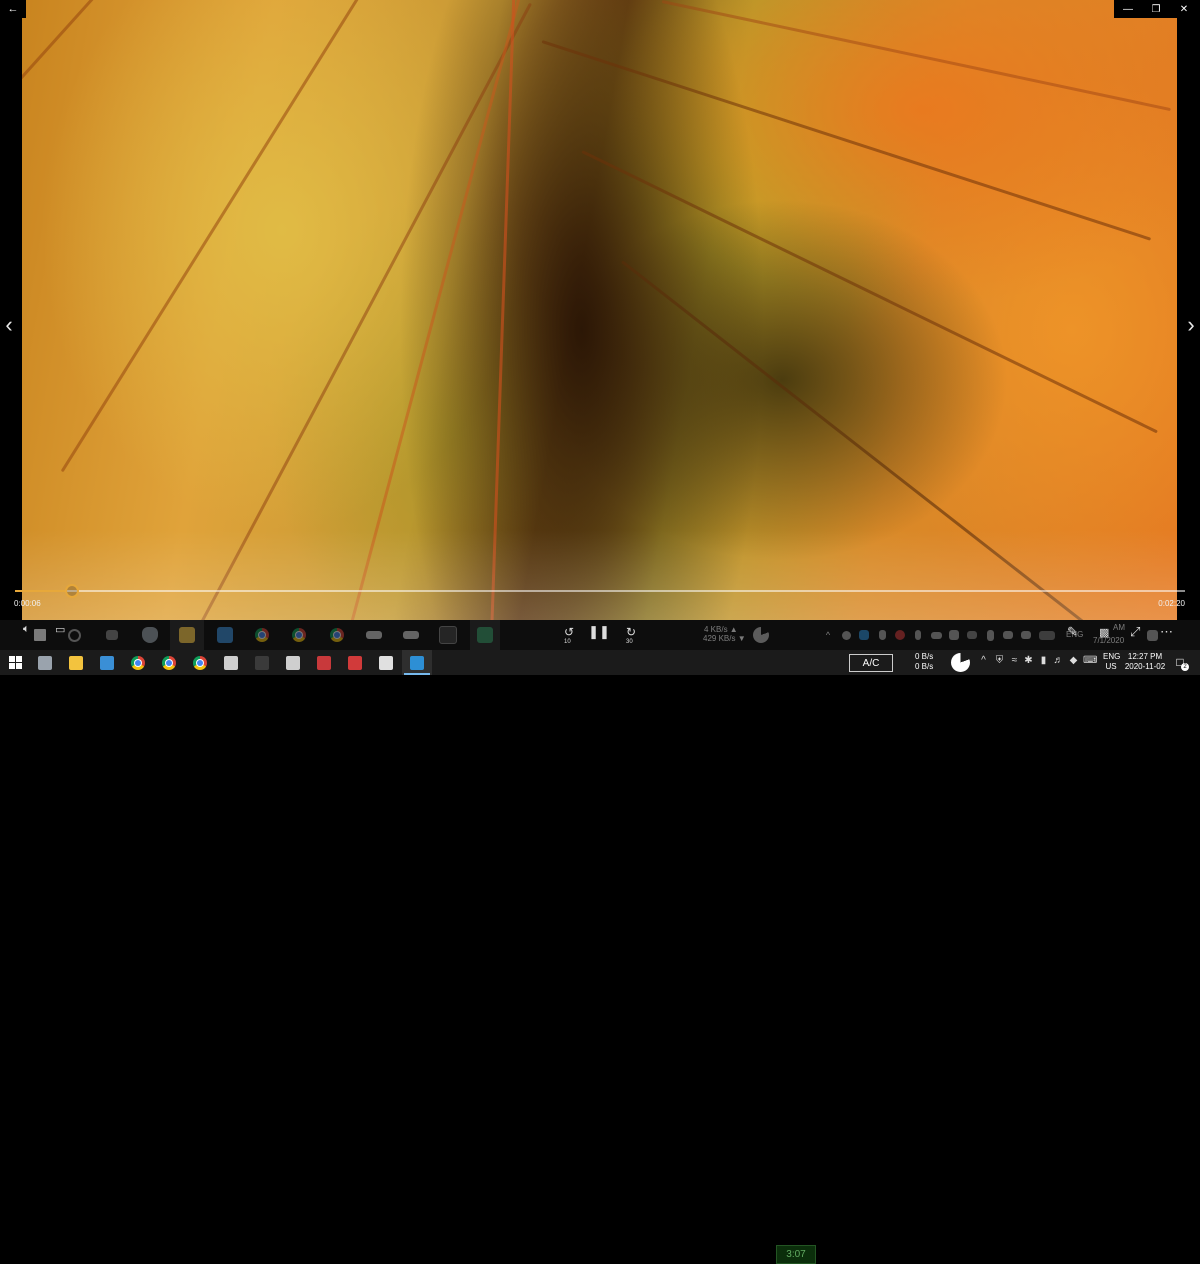 This screenshot has width=1200, height=1264. I want to click on laptop-app-icon, so click(107, 662).